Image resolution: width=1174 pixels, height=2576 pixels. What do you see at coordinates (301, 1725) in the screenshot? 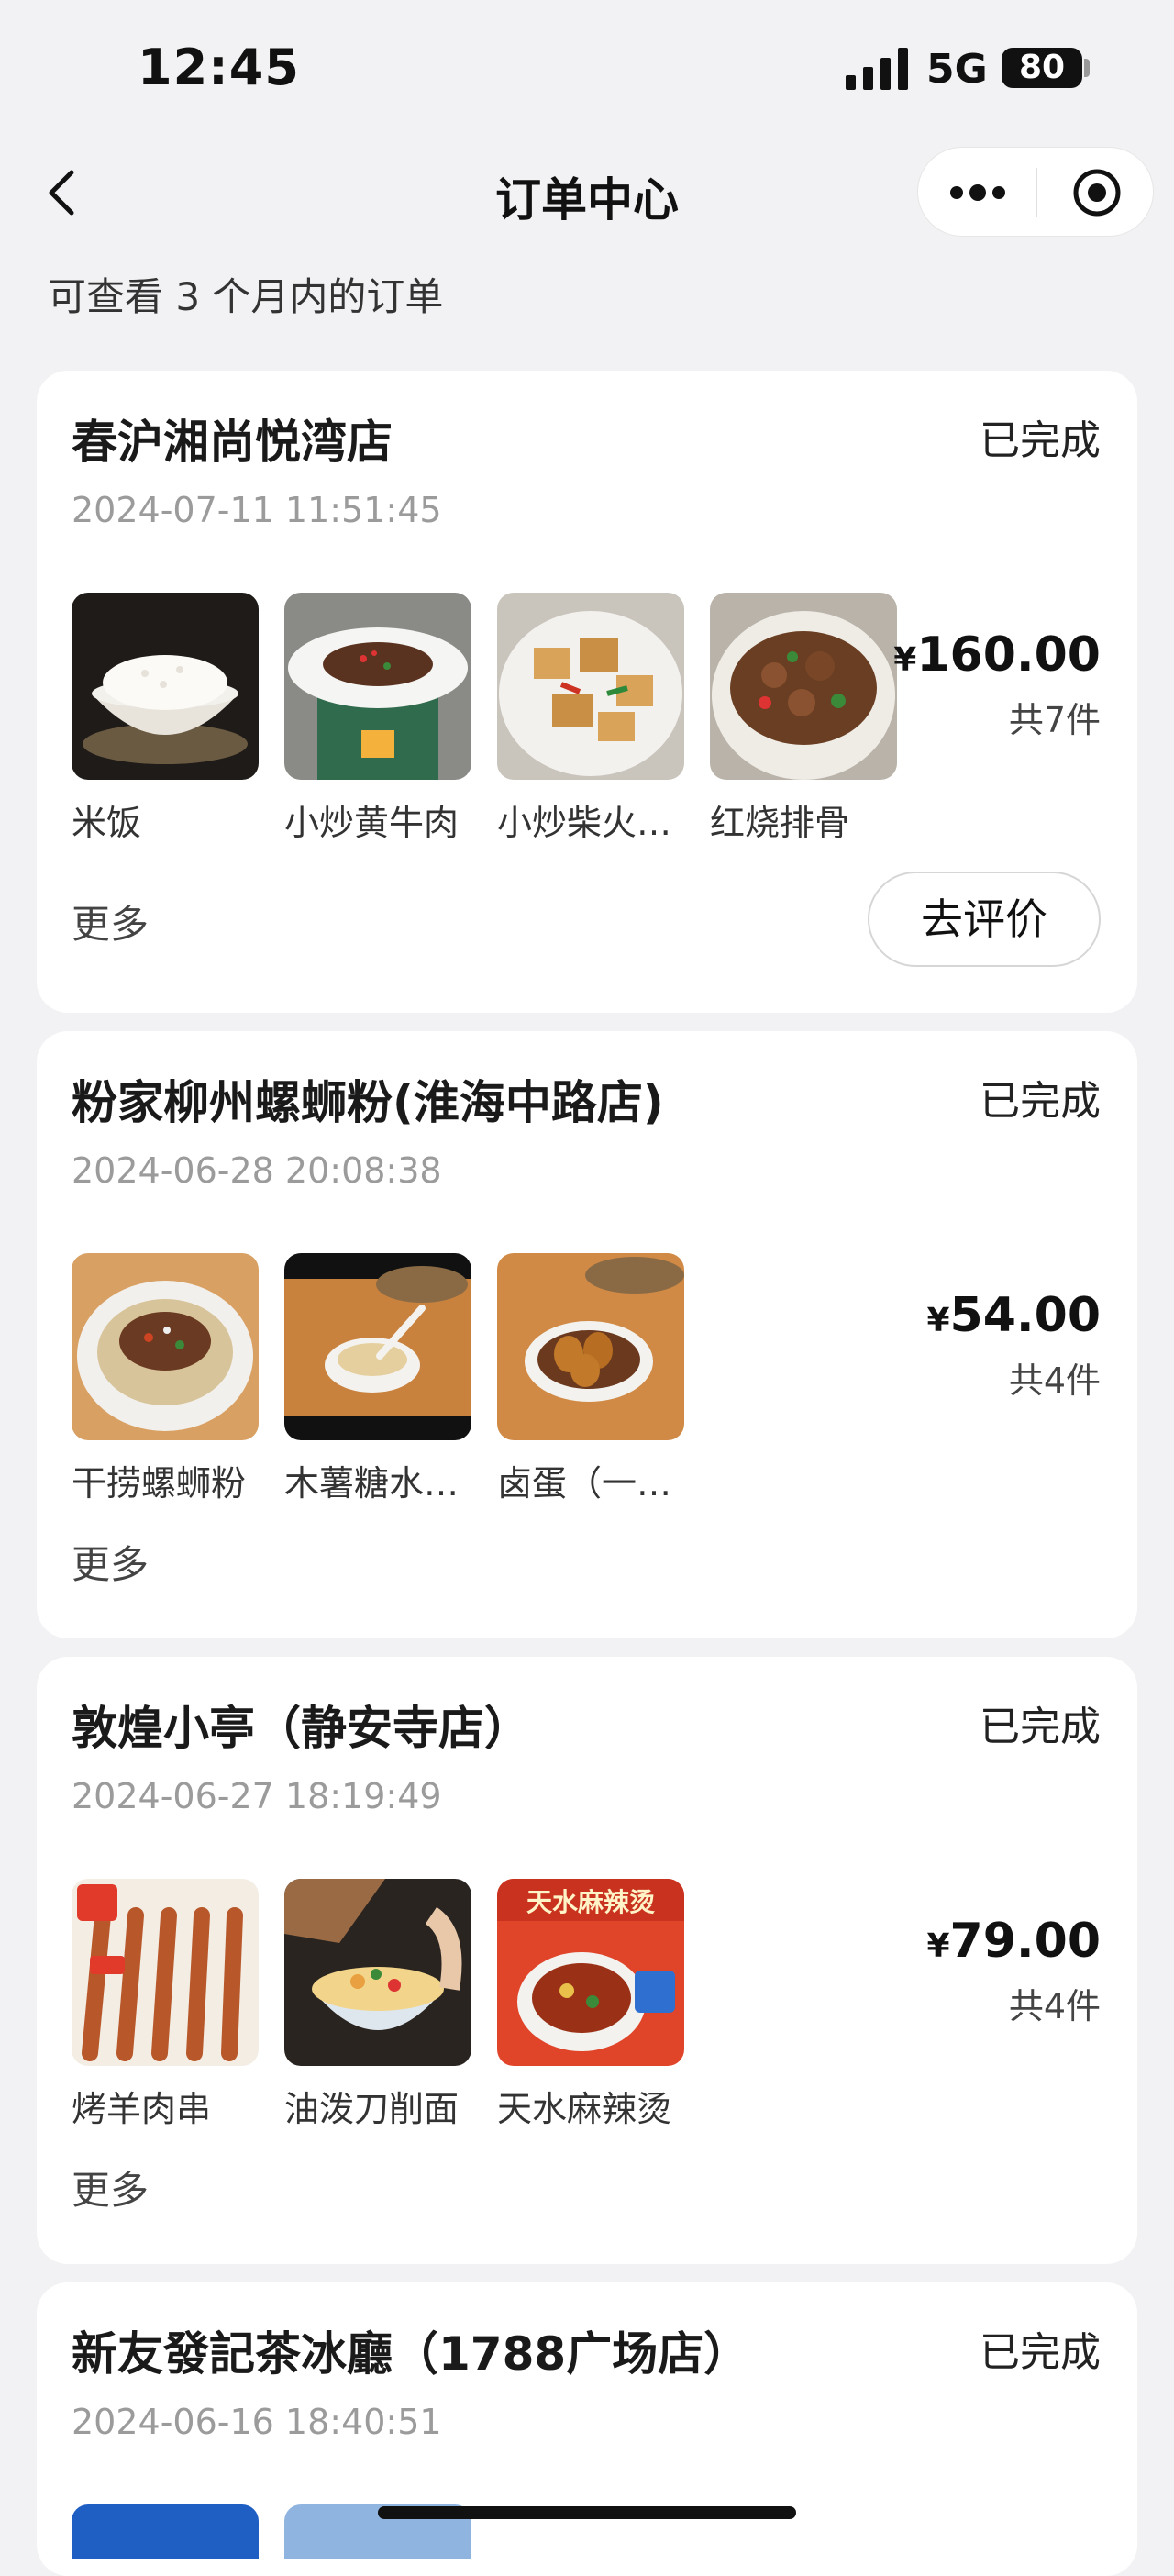
I see `store-name: 敦煌小亭（静安寺店）` at bounding box center [301, 1725].